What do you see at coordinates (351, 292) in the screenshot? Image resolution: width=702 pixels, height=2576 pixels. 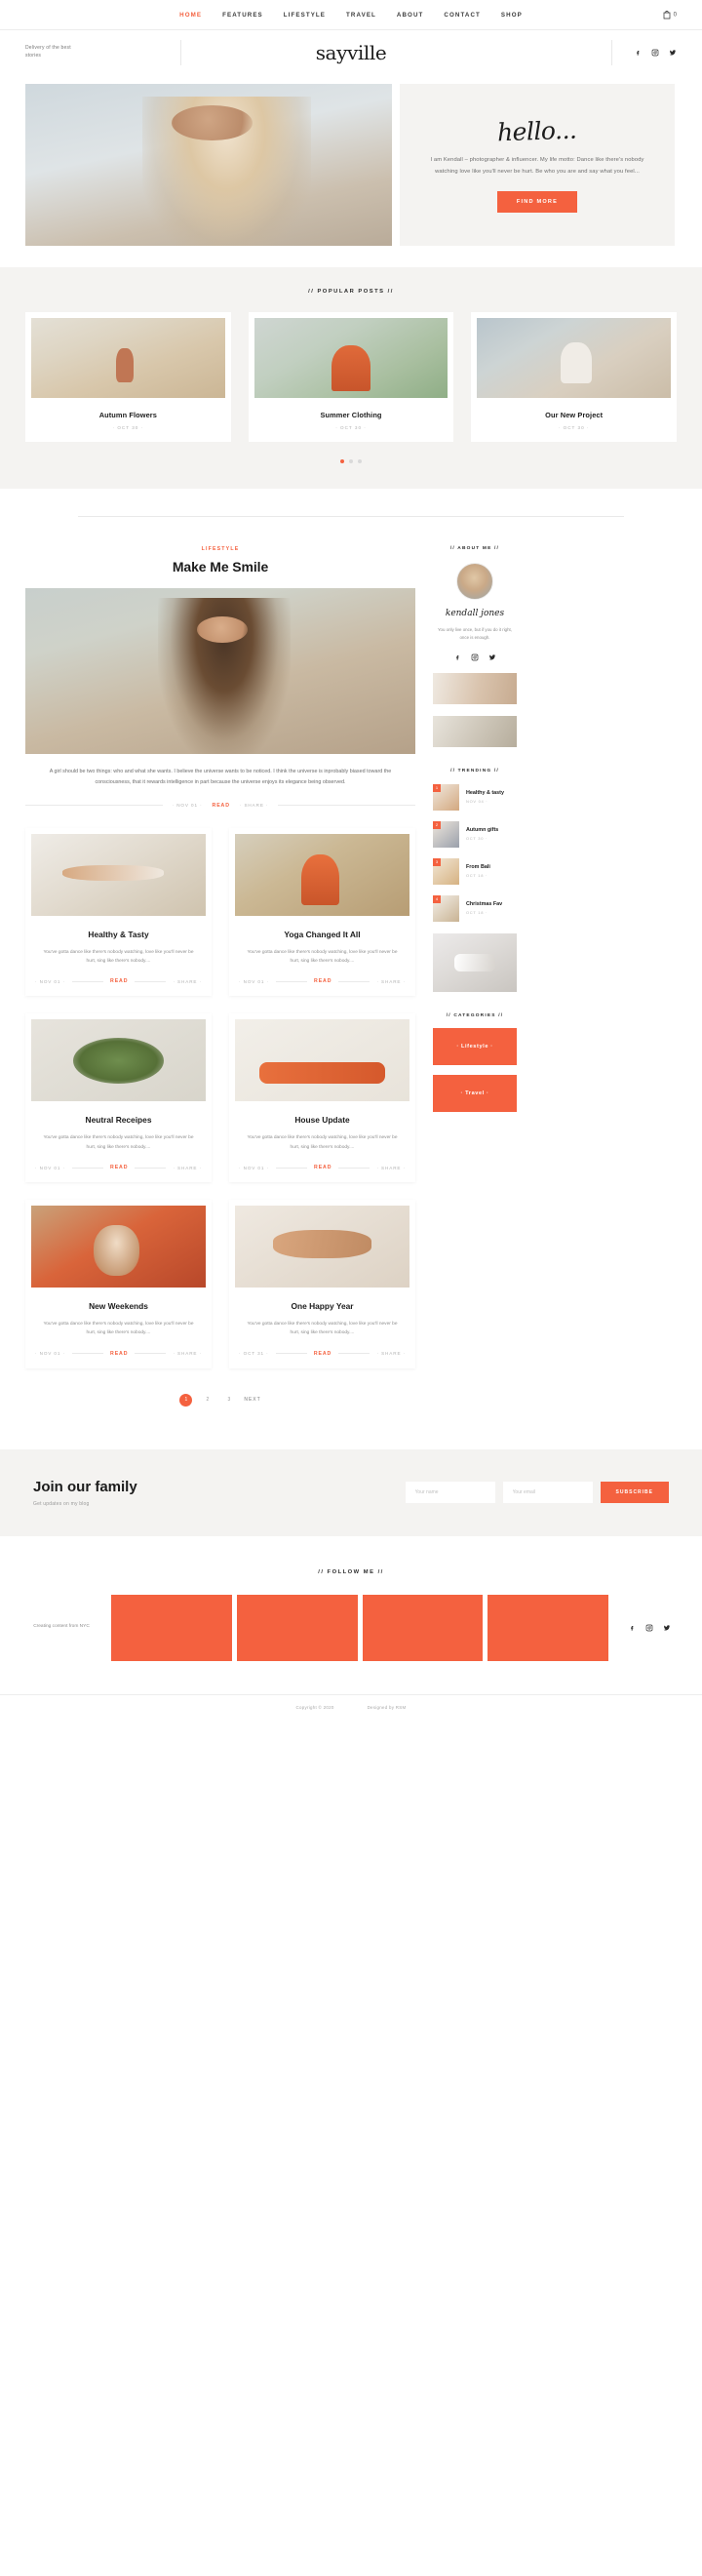 I see `popular-posts-label: // POPULAR POSTS //` at bounding box center [351, 292].